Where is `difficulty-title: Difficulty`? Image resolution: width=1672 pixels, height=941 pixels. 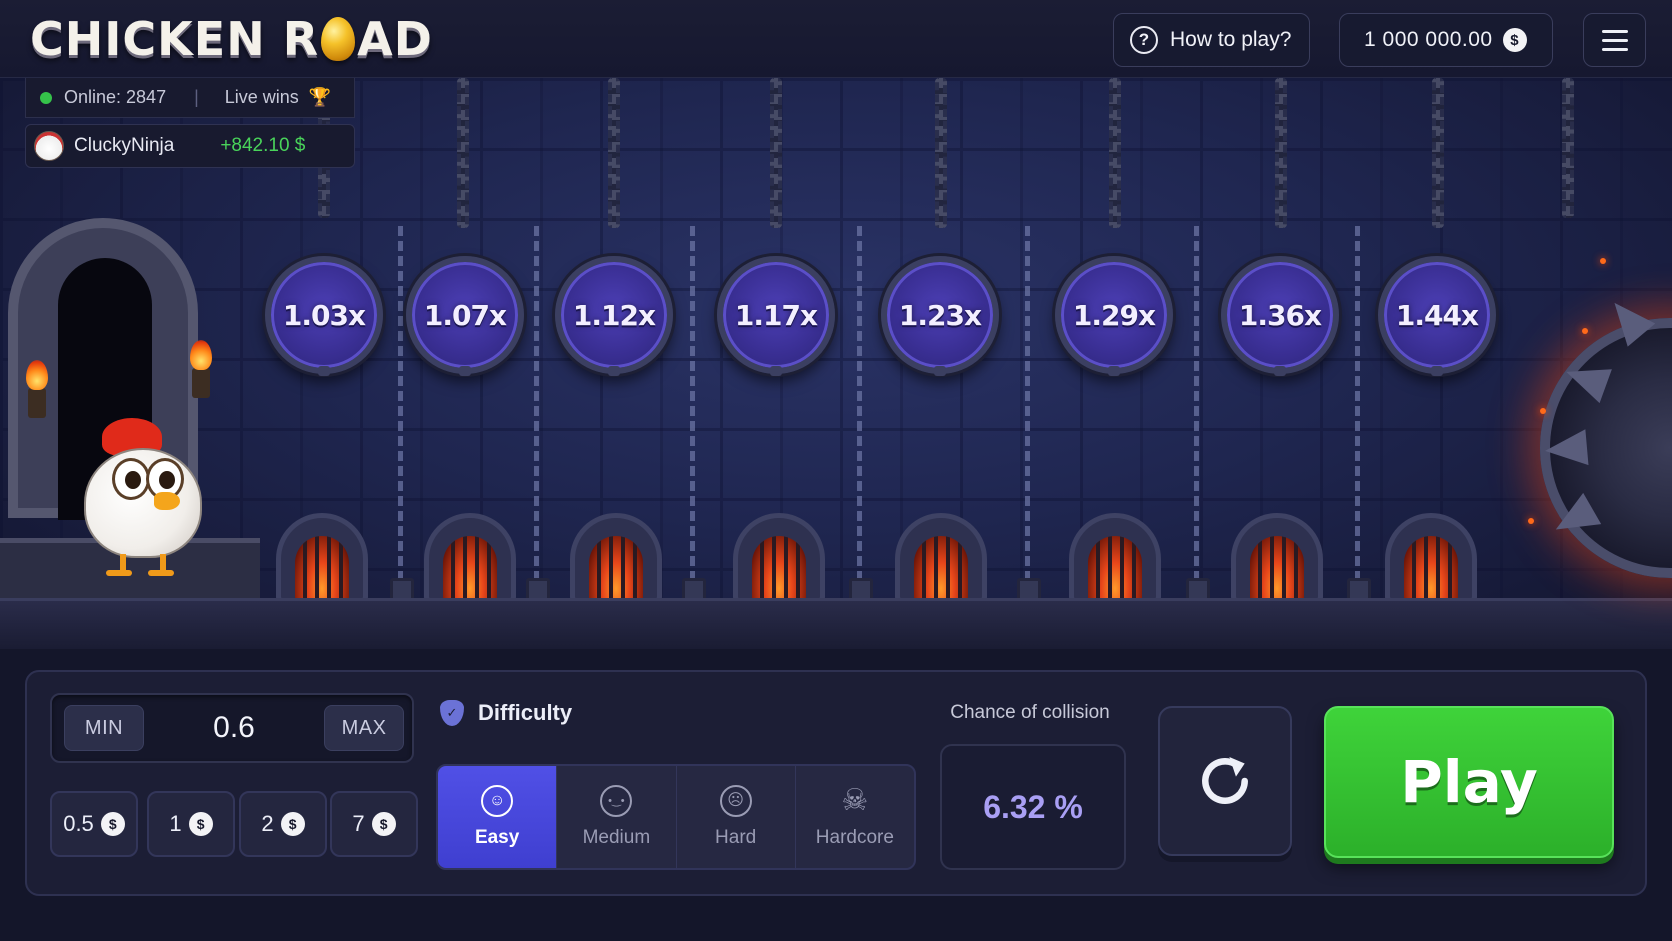 difficulty-title: Difficulty is located at coordinates (525, 712).